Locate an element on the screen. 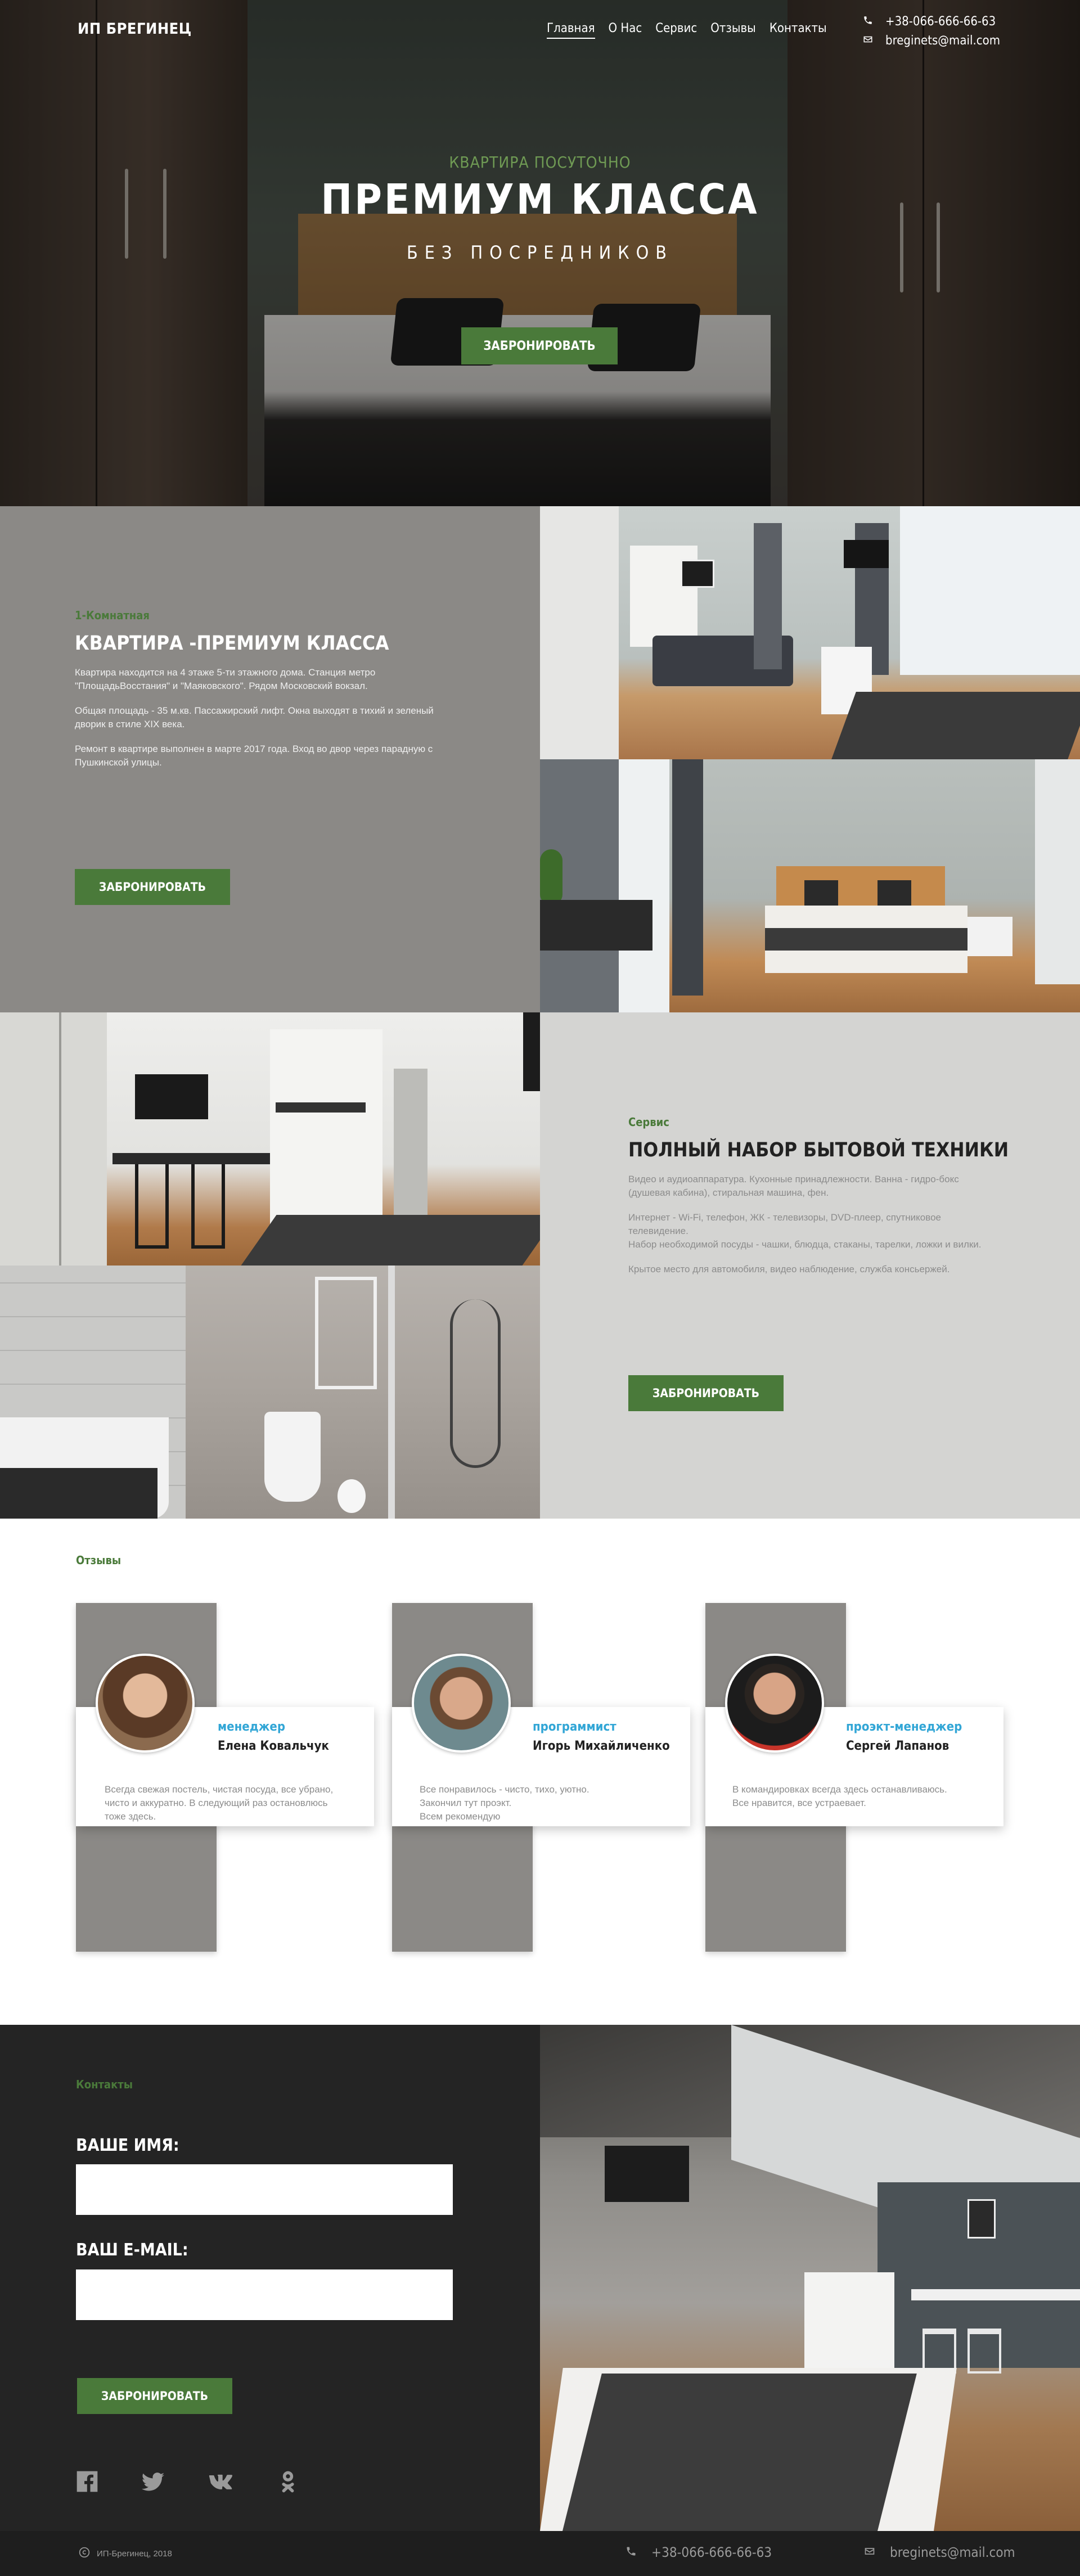  footer-copyright: ИП-Брегинец, 2018 is located at coordinates (125, 2553).